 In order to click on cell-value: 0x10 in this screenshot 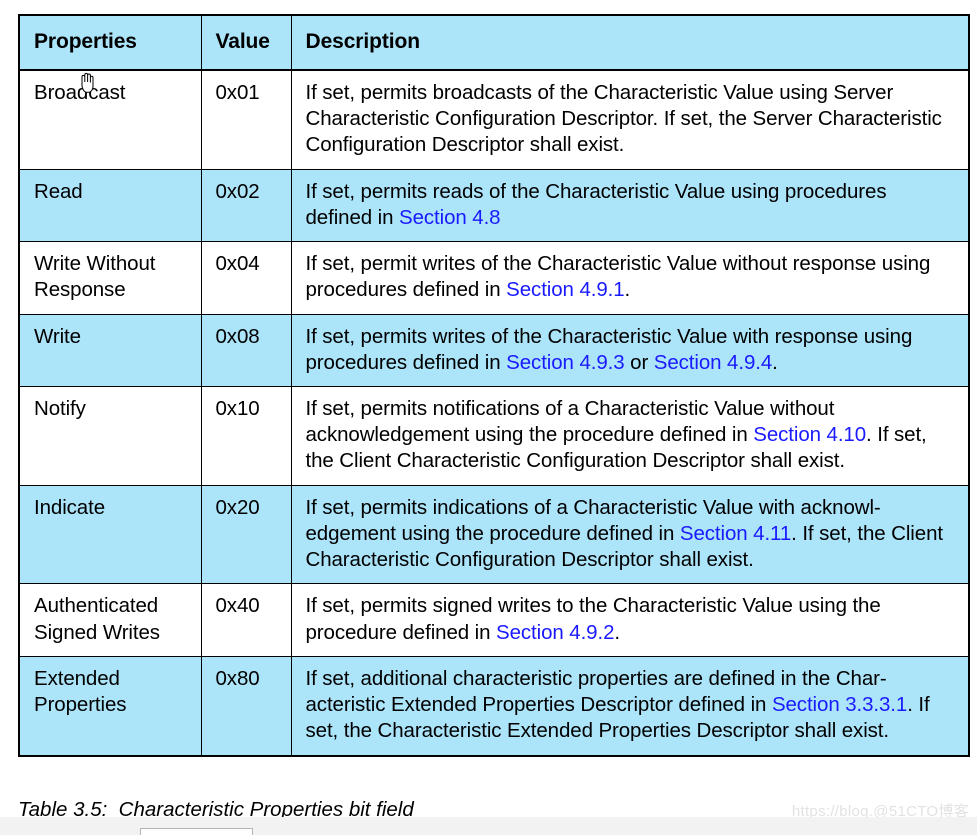, I will do `click(246, 435)`.